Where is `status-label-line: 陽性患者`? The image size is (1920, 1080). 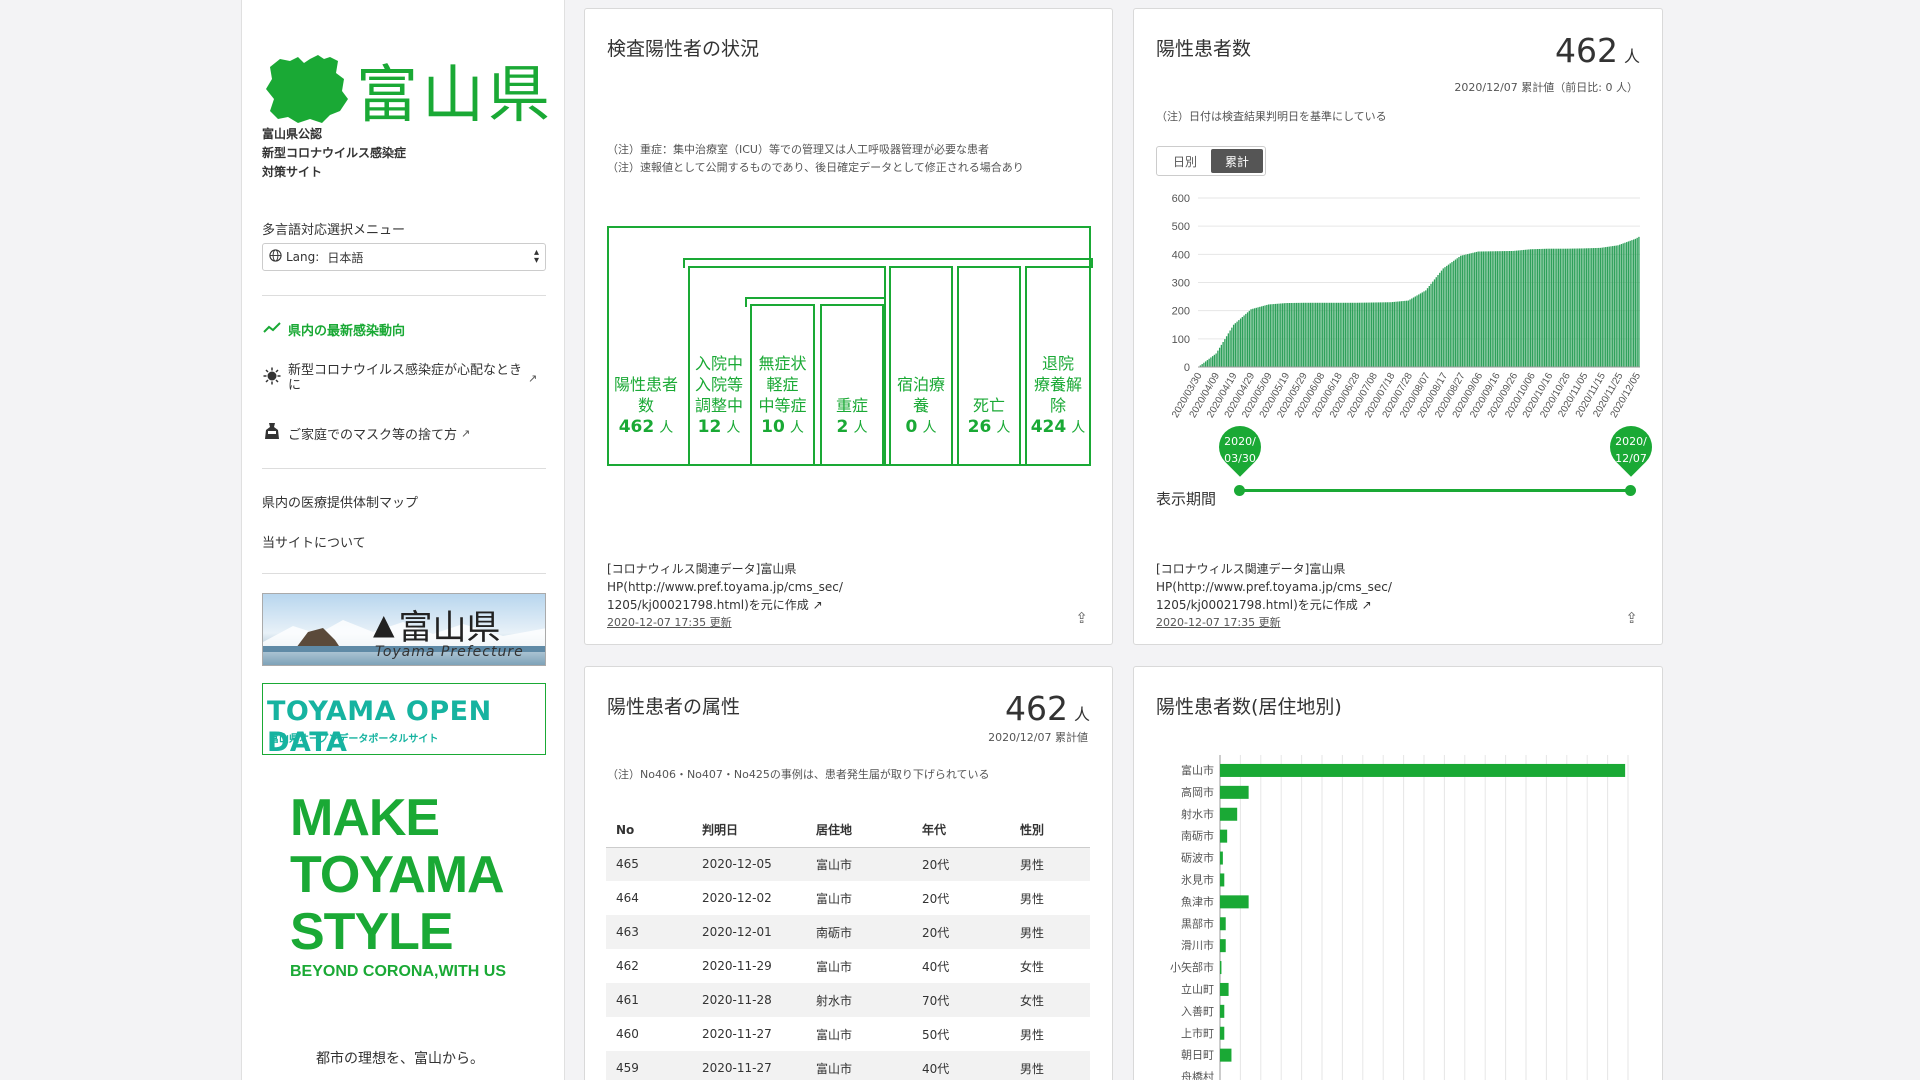
status-label-line: 陽性患者 is located at coordinates (645, 384).